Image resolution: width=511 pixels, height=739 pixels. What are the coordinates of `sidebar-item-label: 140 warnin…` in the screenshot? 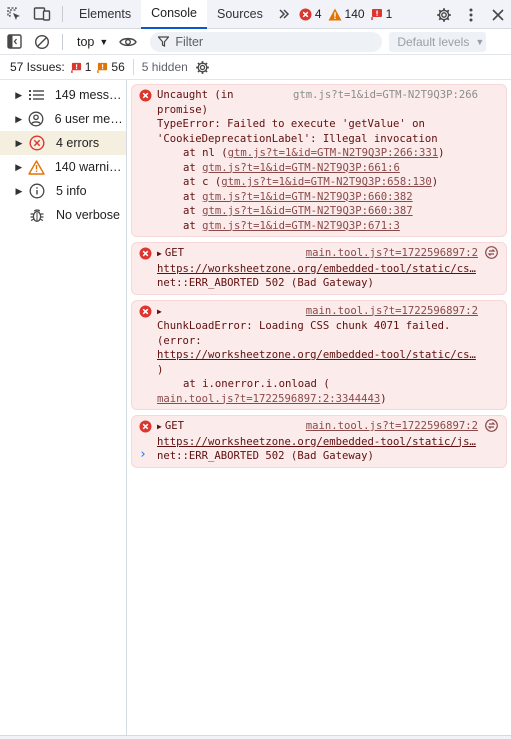 It's located at (90, 167).